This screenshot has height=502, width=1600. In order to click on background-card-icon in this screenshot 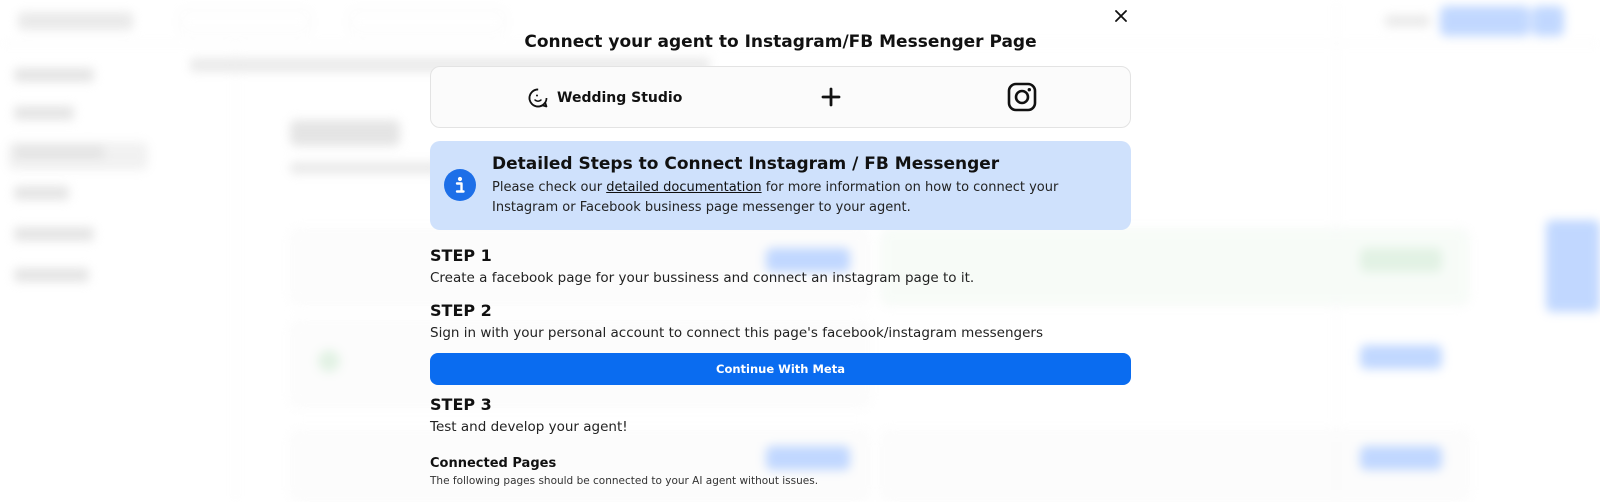, I will do `click(329, 361)`.